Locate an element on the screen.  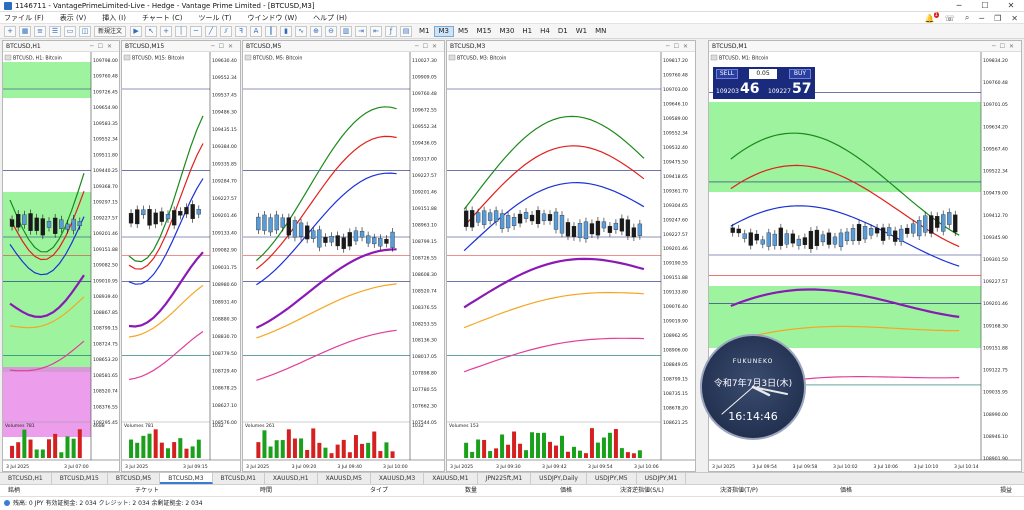
highlight-zone is located at coordinates (47, 80).